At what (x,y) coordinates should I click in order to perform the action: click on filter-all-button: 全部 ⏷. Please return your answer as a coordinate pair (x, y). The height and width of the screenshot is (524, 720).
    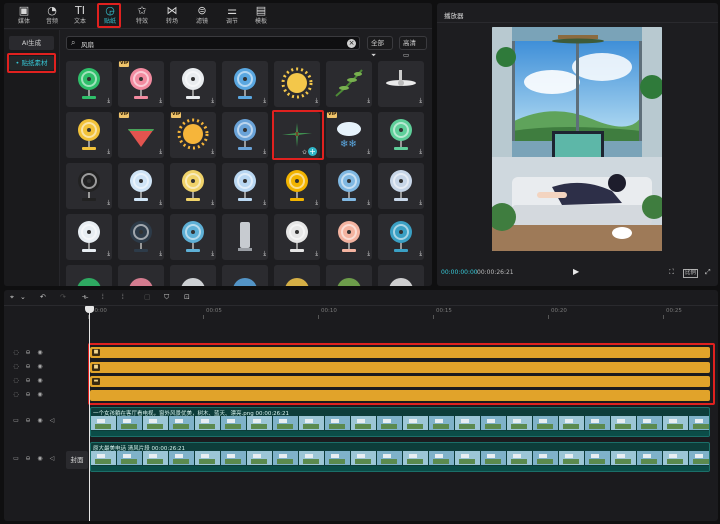
    Looking at the image, I should click on (380, 47).